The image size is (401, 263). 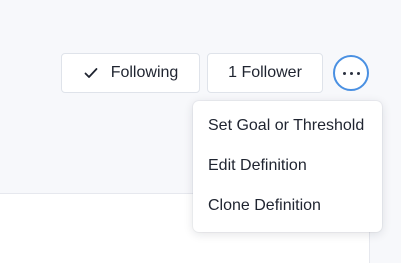 I want to click on followers-label: 1 Follower, so click(x=265, y=72).